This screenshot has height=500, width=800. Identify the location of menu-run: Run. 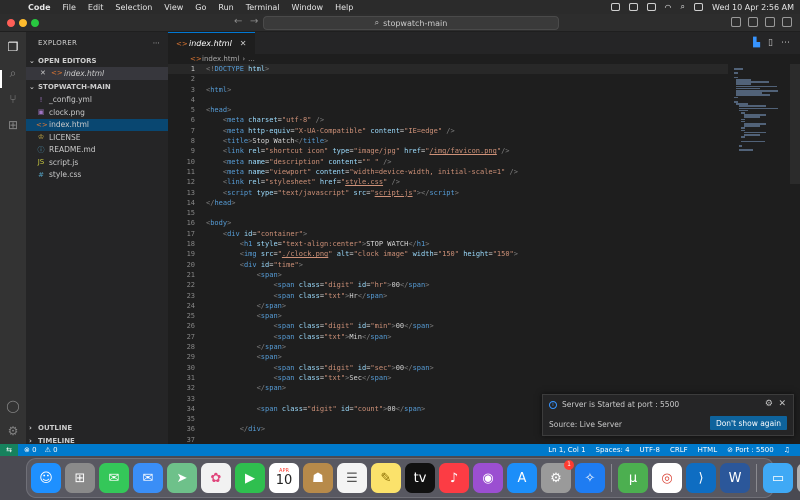
(225, 7).